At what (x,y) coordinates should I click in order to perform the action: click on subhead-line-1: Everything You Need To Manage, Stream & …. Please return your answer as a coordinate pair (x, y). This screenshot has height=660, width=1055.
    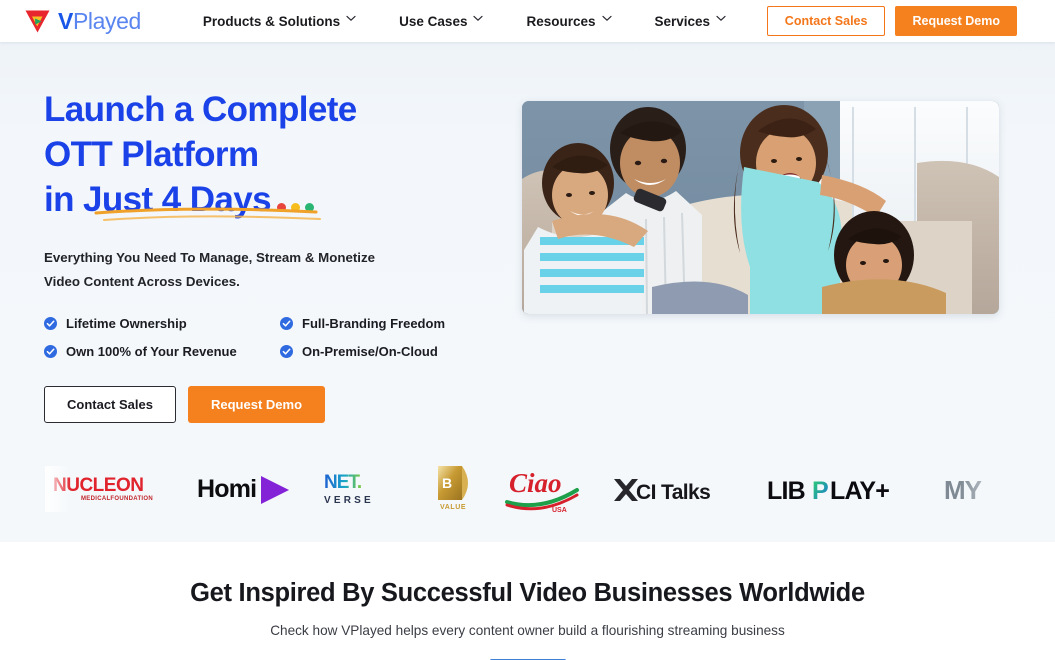
    Looking at the image, I should click on (210, 258).